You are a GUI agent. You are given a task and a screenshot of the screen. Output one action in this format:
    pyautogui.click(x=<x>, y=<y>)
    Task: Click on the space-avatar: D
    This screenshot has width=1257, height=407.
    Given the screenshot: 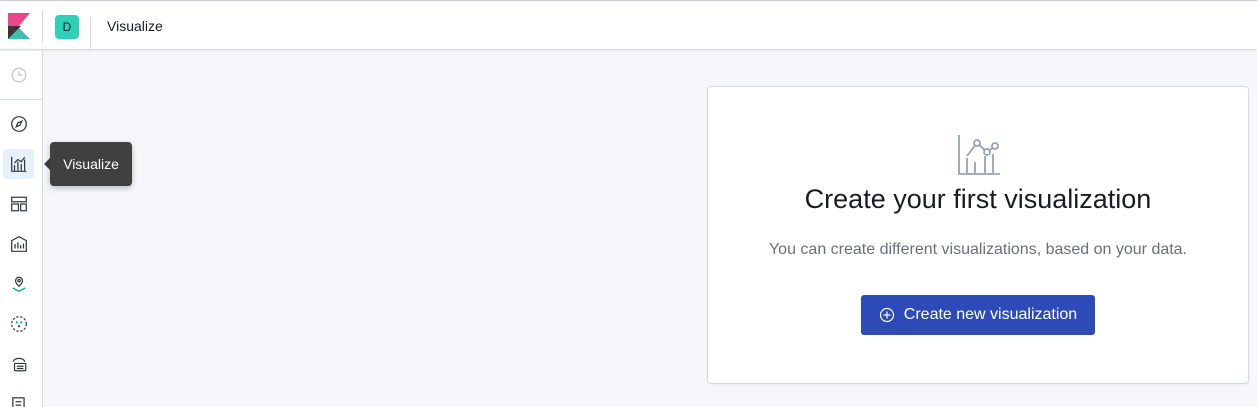 What is the action you would take?
    pyautogui.click(x=67, y=27)
    